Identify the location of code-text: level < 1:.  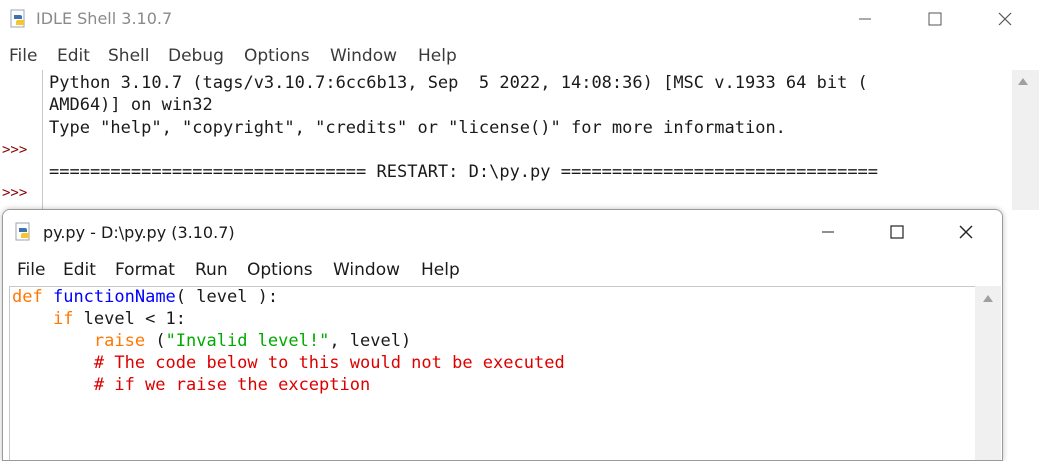
(130, 319).